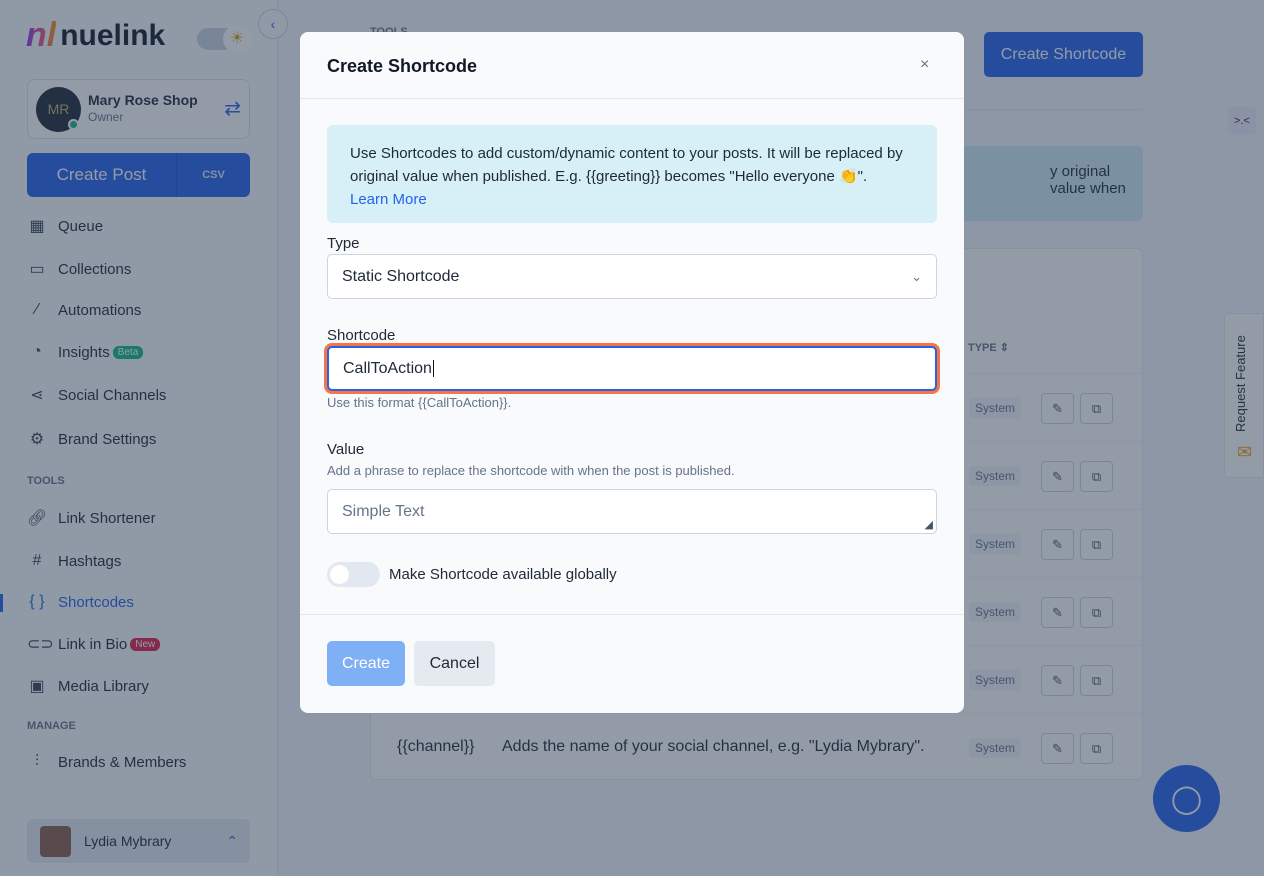 This screenshot has width=1264, height=876. Describe the element at coordinates (353, 574) in the screenshot. I see `global-toggle` at that location.